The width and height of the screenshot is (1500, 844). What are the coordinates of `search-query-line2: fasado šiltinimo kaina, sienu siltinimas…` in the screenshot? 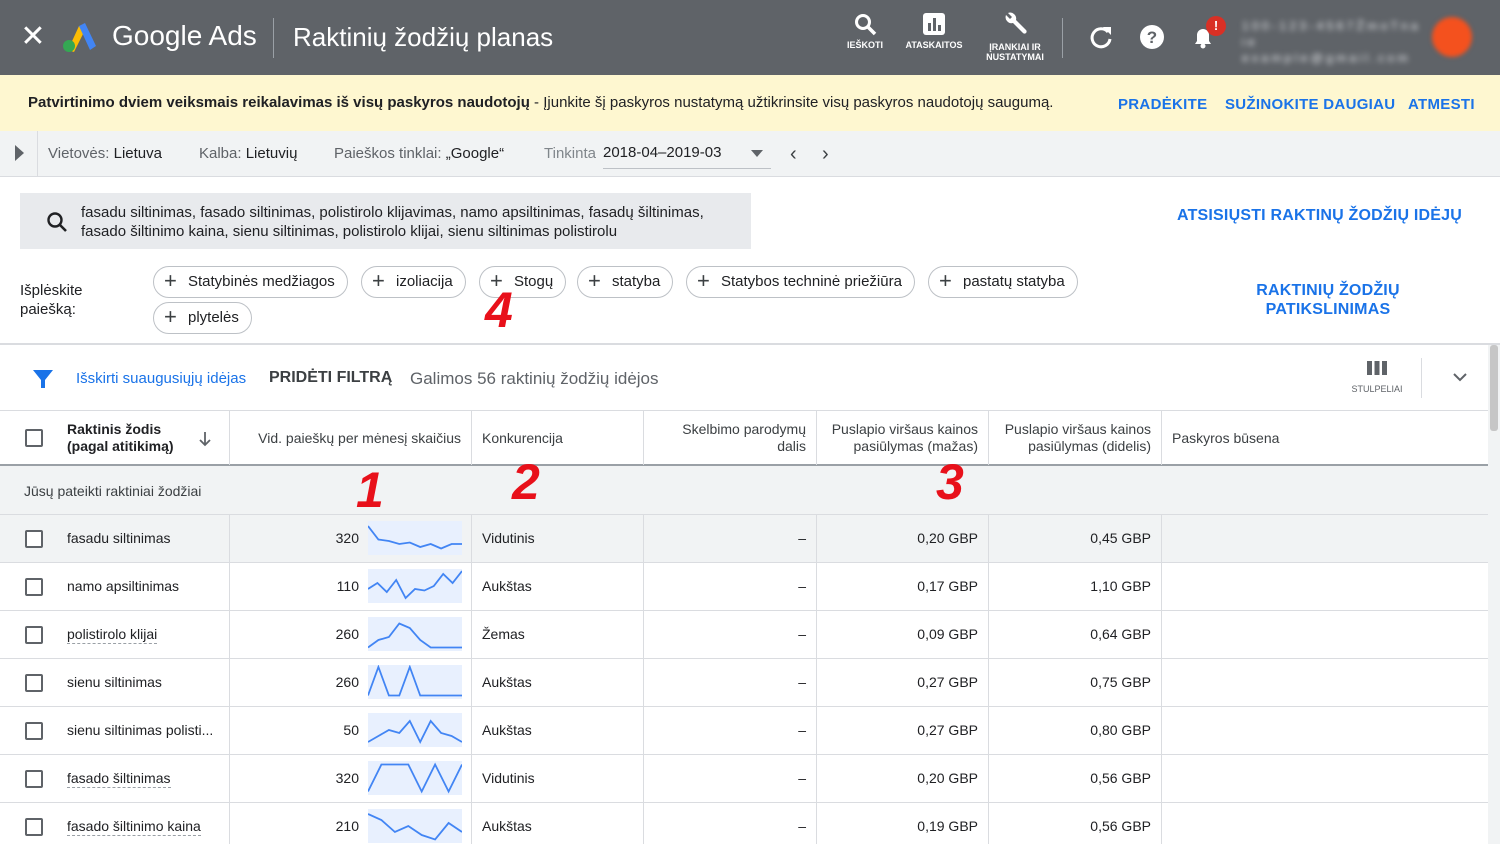 It's located at (349, 231).